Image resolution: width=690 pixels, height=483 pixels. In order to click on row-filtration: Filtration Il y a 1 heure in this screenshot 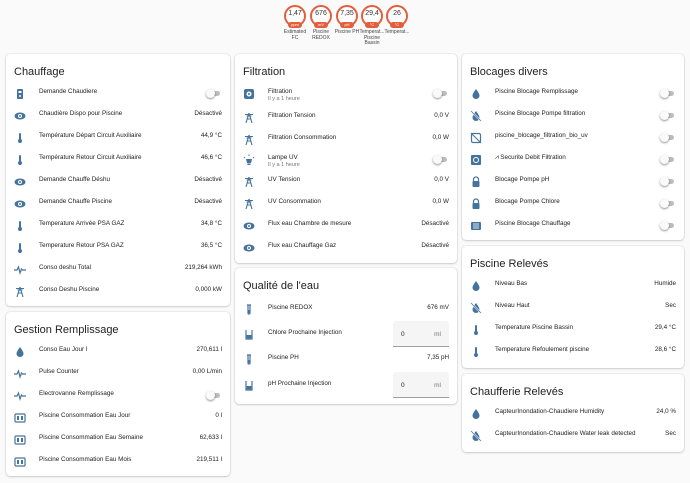, I will do `click(346, 95)`.